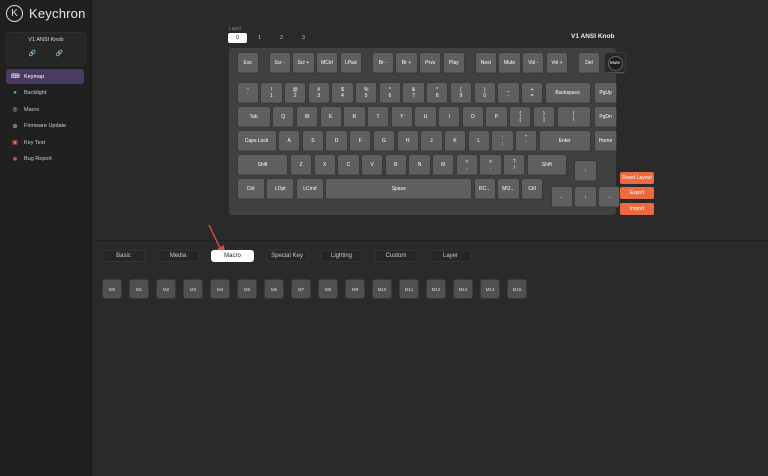  Describe the element at coordinates (490, 289) in the screenshot. I see `macro-key: M14` at that location.